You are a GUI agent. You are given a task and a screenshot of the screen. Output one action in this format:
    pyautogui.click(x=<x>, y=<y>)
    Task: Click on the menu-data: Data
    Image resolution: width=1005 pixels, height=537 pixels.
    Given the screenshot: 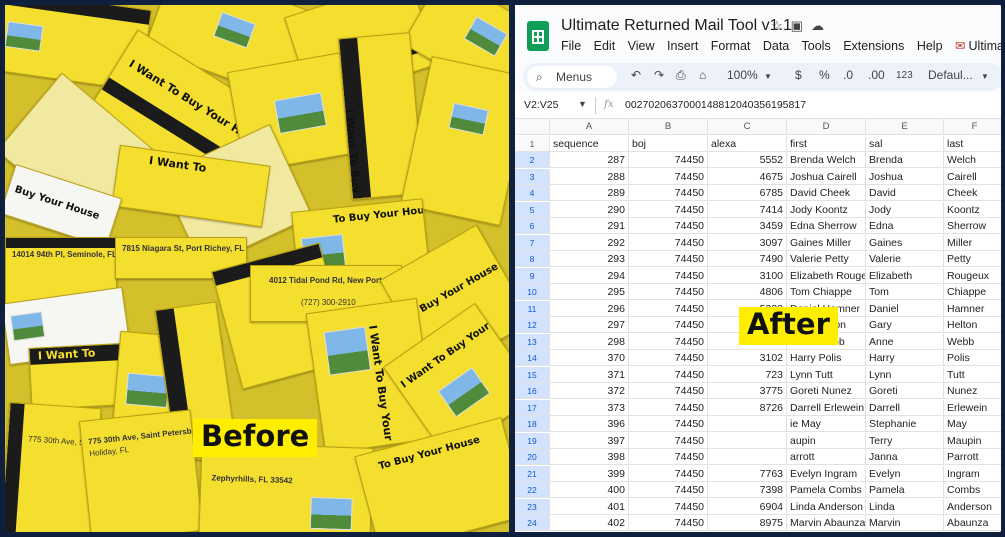 What is the action you would take?
    pyautogui.click(x=776, y=46)
    